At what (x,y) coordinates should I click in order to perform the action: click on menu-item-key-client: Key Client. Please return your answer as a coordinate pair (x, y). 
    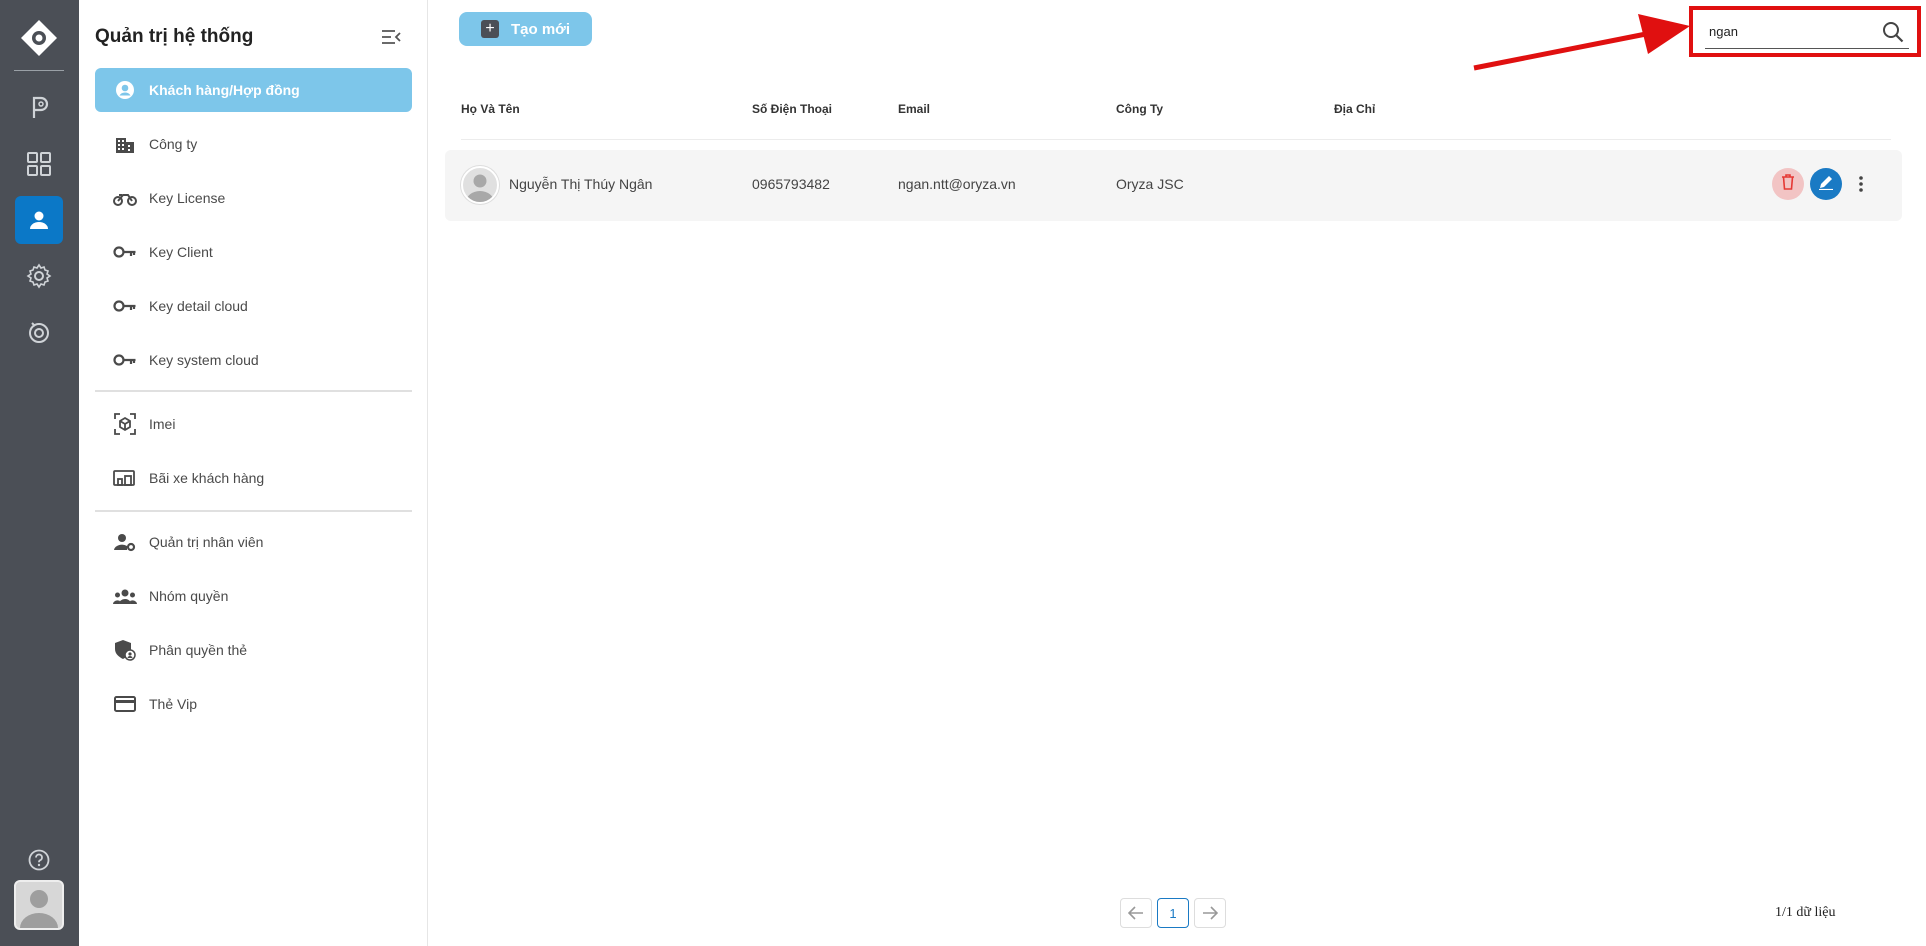
    Looking at the image, I should click on (253, 252).